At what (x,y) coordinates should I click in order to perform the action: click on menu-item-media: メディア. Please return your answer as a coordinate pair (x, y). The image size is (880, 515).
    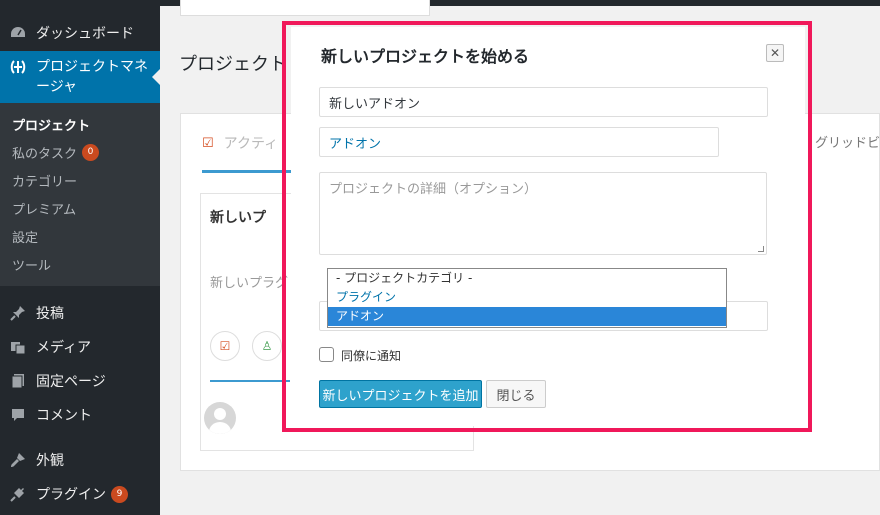
    Looking at the image, I should click on (80, 347).